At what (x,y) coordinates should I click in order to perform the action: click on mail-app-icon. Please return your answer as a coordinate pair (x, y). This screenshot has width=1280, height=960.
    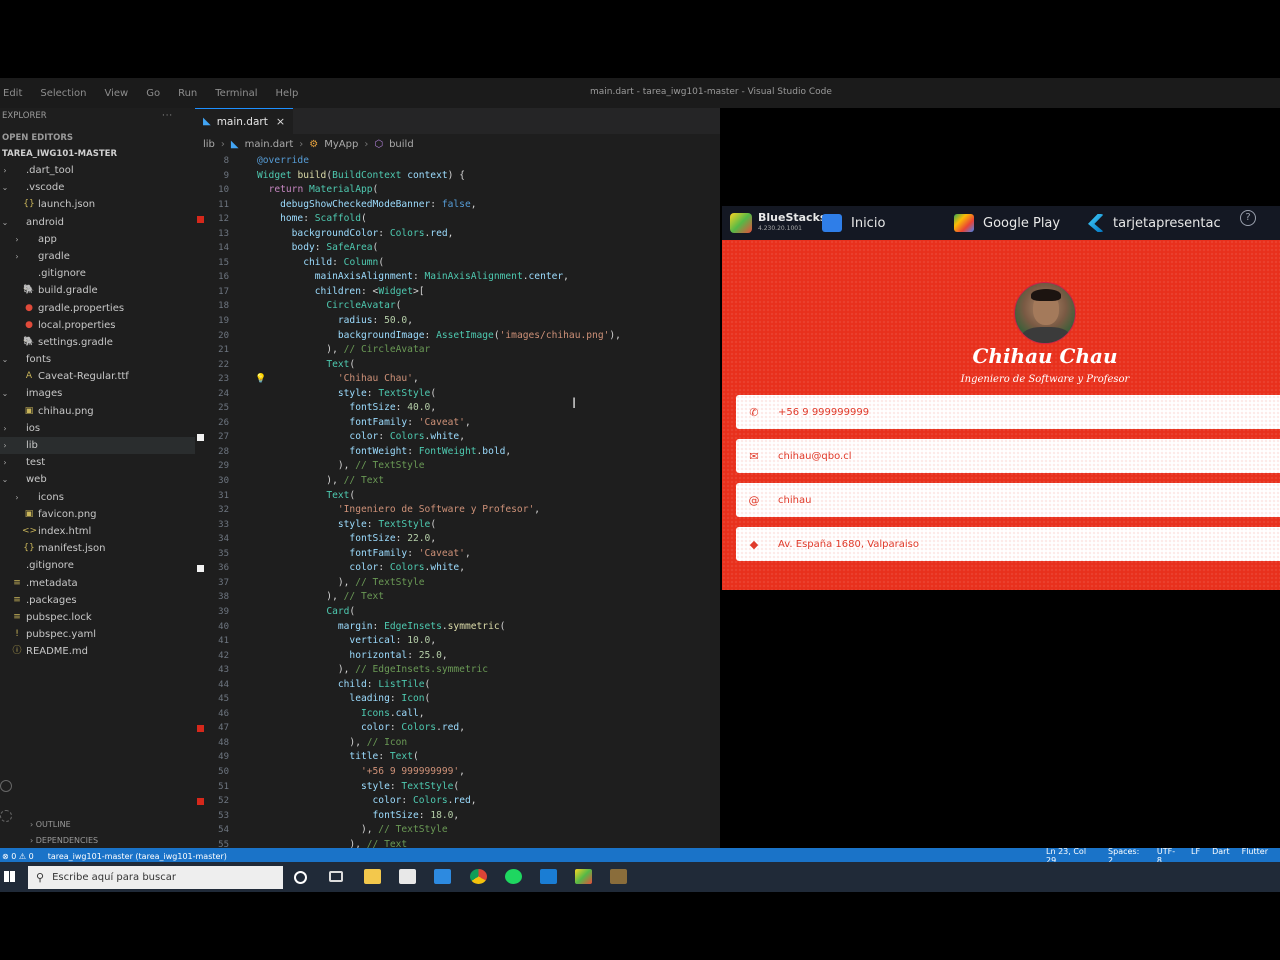
    Looking at the image, I should click on (442, 876).